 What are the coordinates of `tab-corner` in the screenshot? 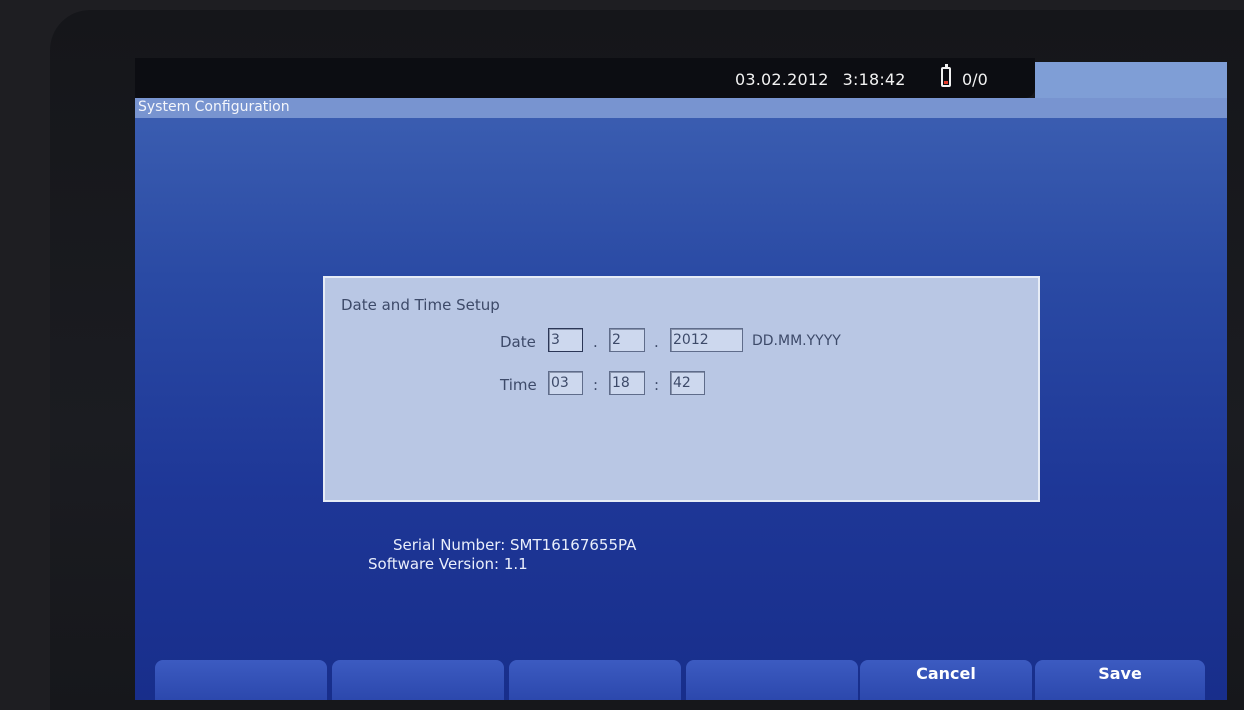 It's located at (1131, 81).